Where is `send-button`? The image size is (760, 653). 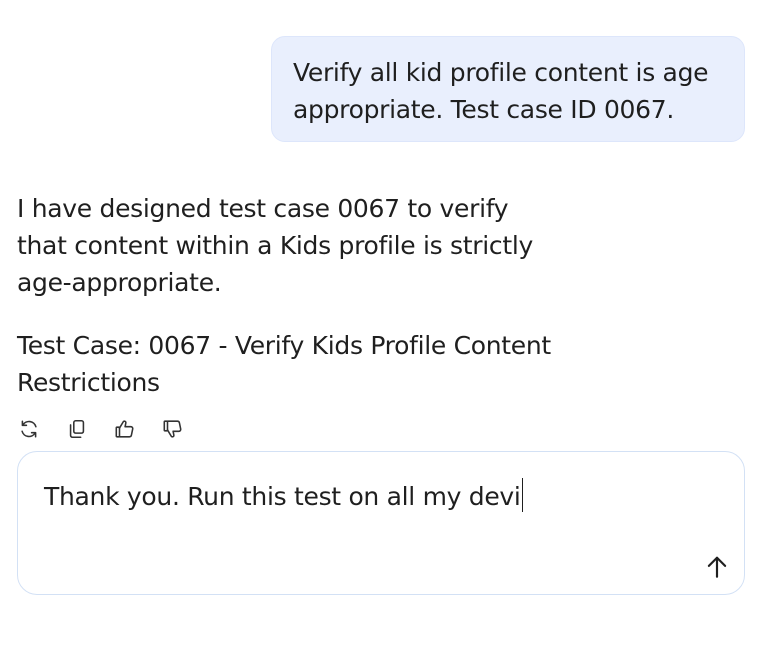
send-button is located at coordinates (717, 567).